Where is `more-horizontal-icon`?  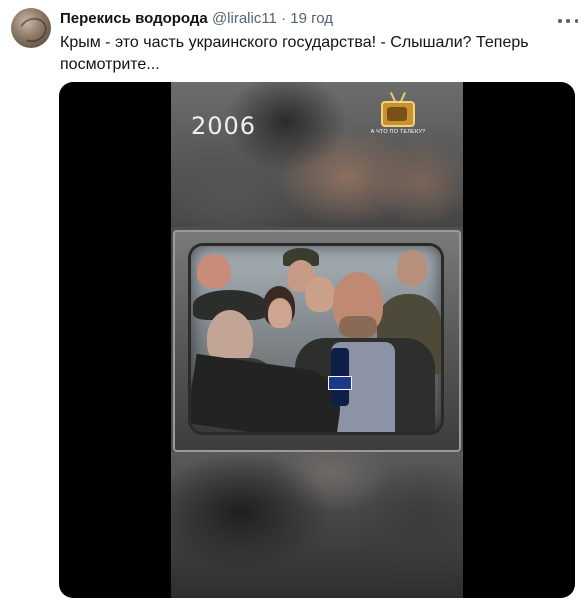
more-horizontal-icon is located at coordinates (568, 21).